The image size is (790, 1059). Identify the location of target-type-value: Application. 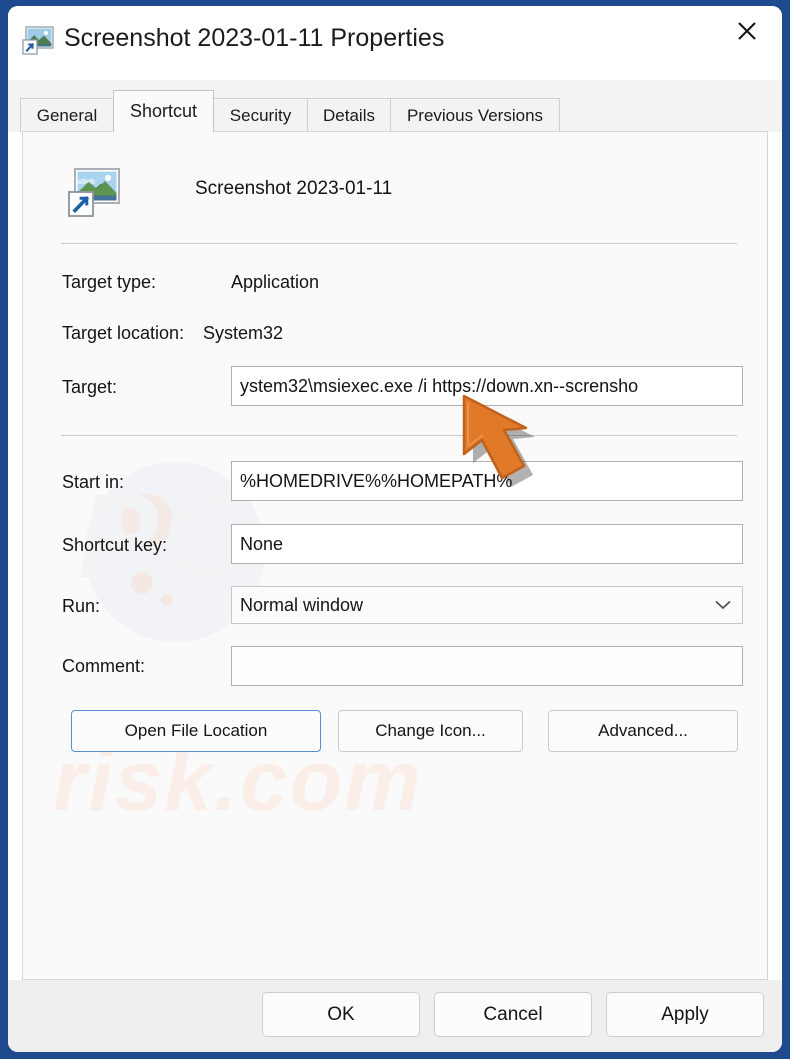
(275, 282).